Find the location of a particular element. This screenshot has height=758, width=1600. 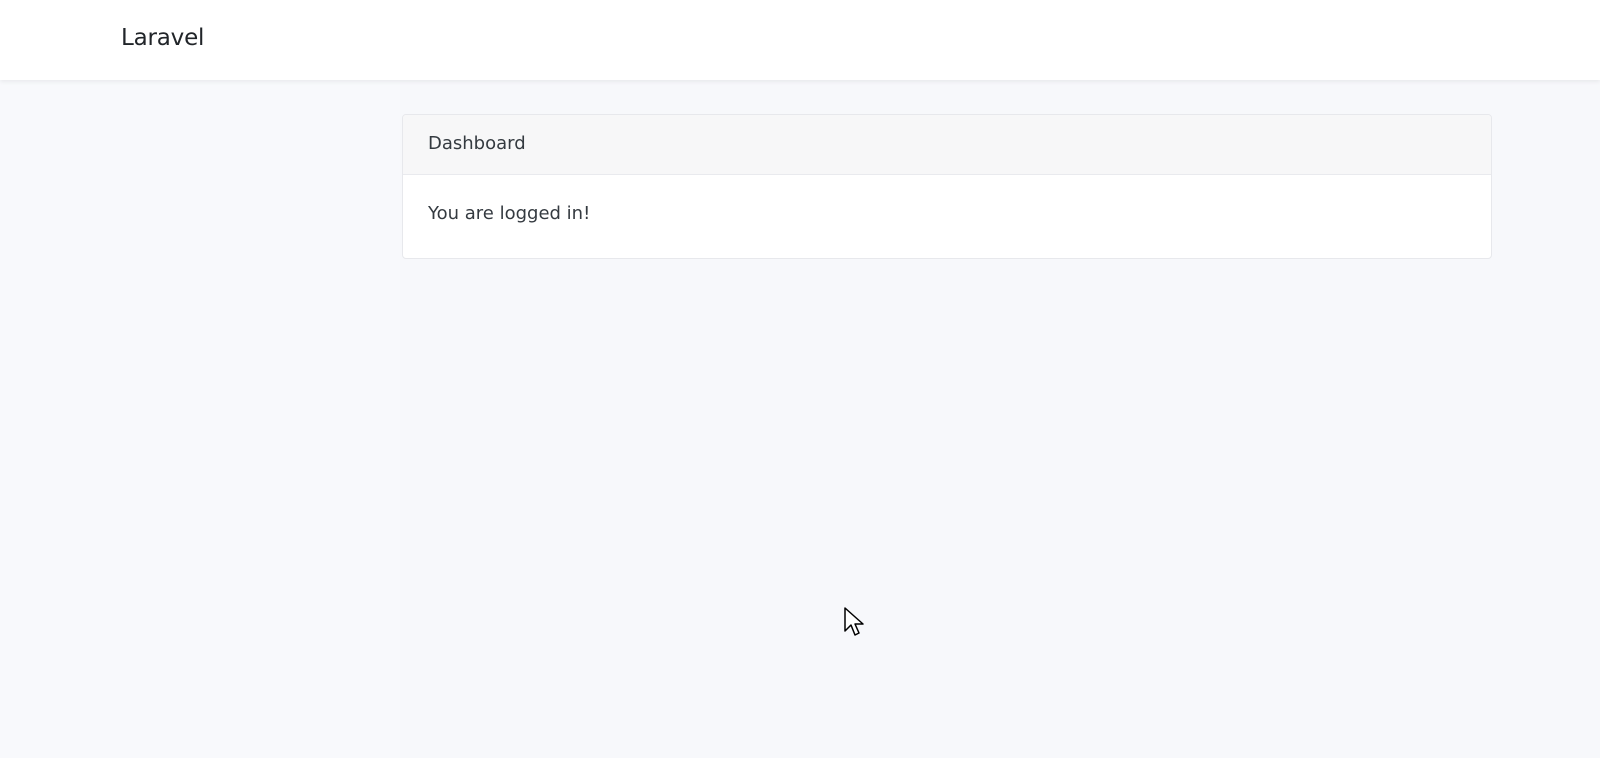

brand-link: Laravel is located at coordinates (162, 38).